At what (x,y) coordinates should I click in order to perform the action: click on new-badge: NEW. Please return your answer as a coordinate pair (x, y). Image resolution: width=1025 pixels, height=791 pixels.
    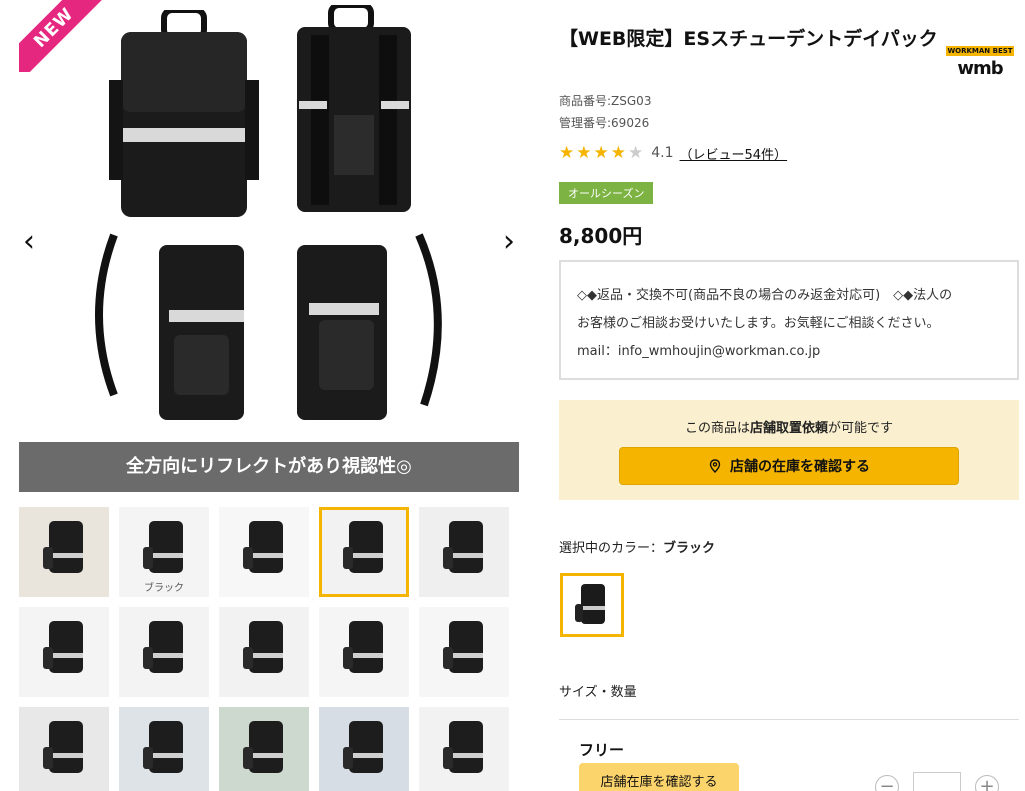
    Looking at the image, I should click on (65, 36).